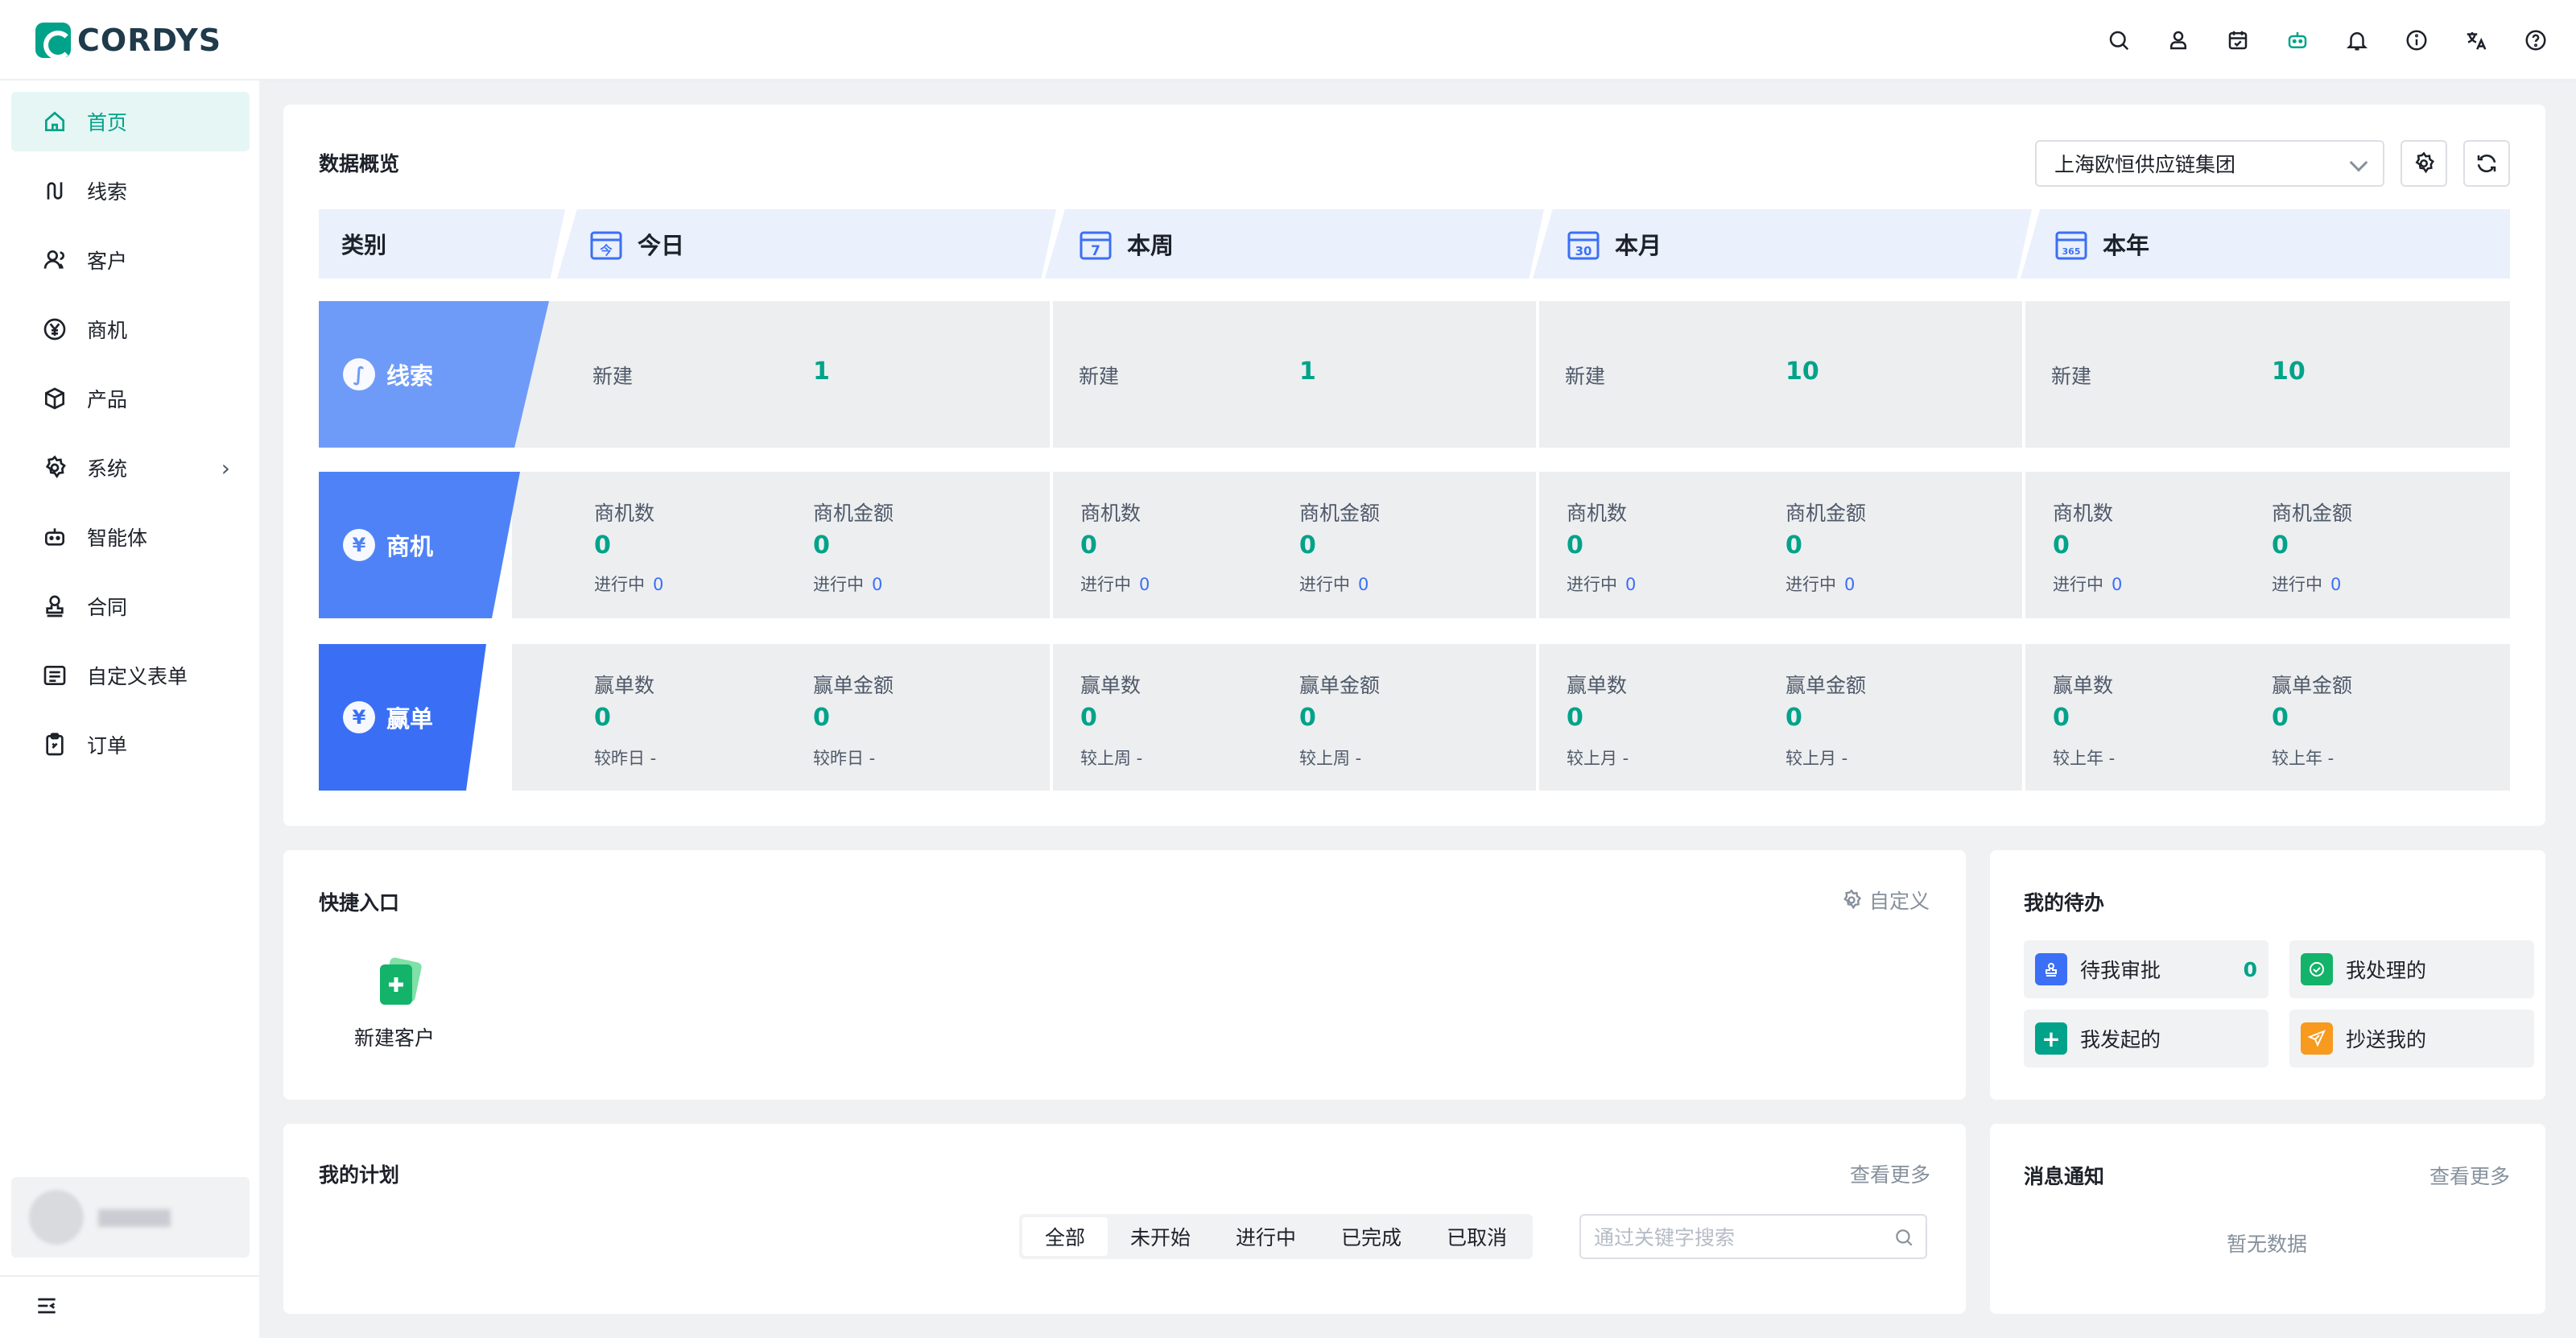 The height and width of the screenshot is (1338, 2576). Describe the element at coordinates (130, 606) in the screenshot. I see `sidebar-item-contract: 合同` at that location.